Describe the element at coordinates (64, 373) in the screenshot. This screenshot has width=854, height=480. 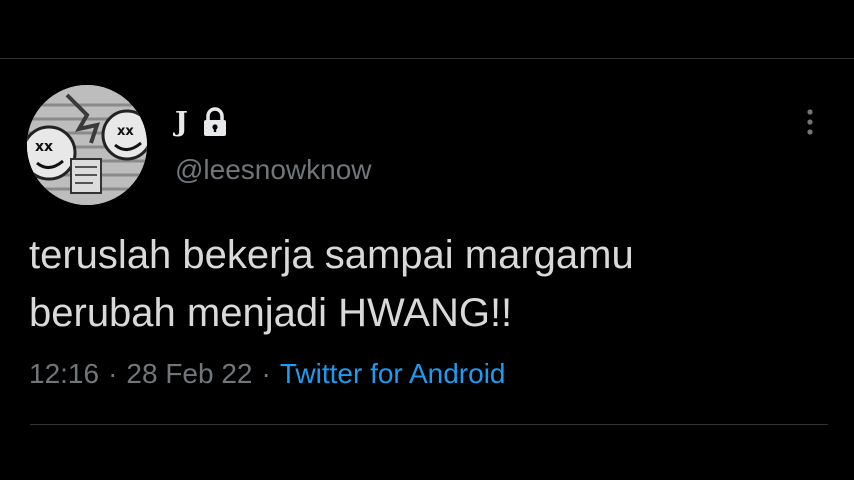
I see `tweet-time: 12:16` at that location.